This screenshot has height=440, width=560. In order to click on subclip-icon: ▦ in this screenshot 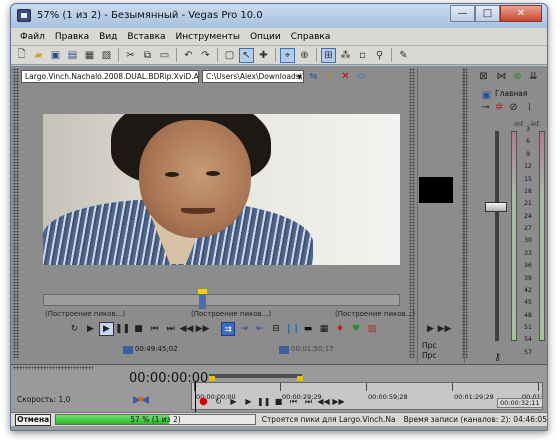, I will do `click(324, 329)`.